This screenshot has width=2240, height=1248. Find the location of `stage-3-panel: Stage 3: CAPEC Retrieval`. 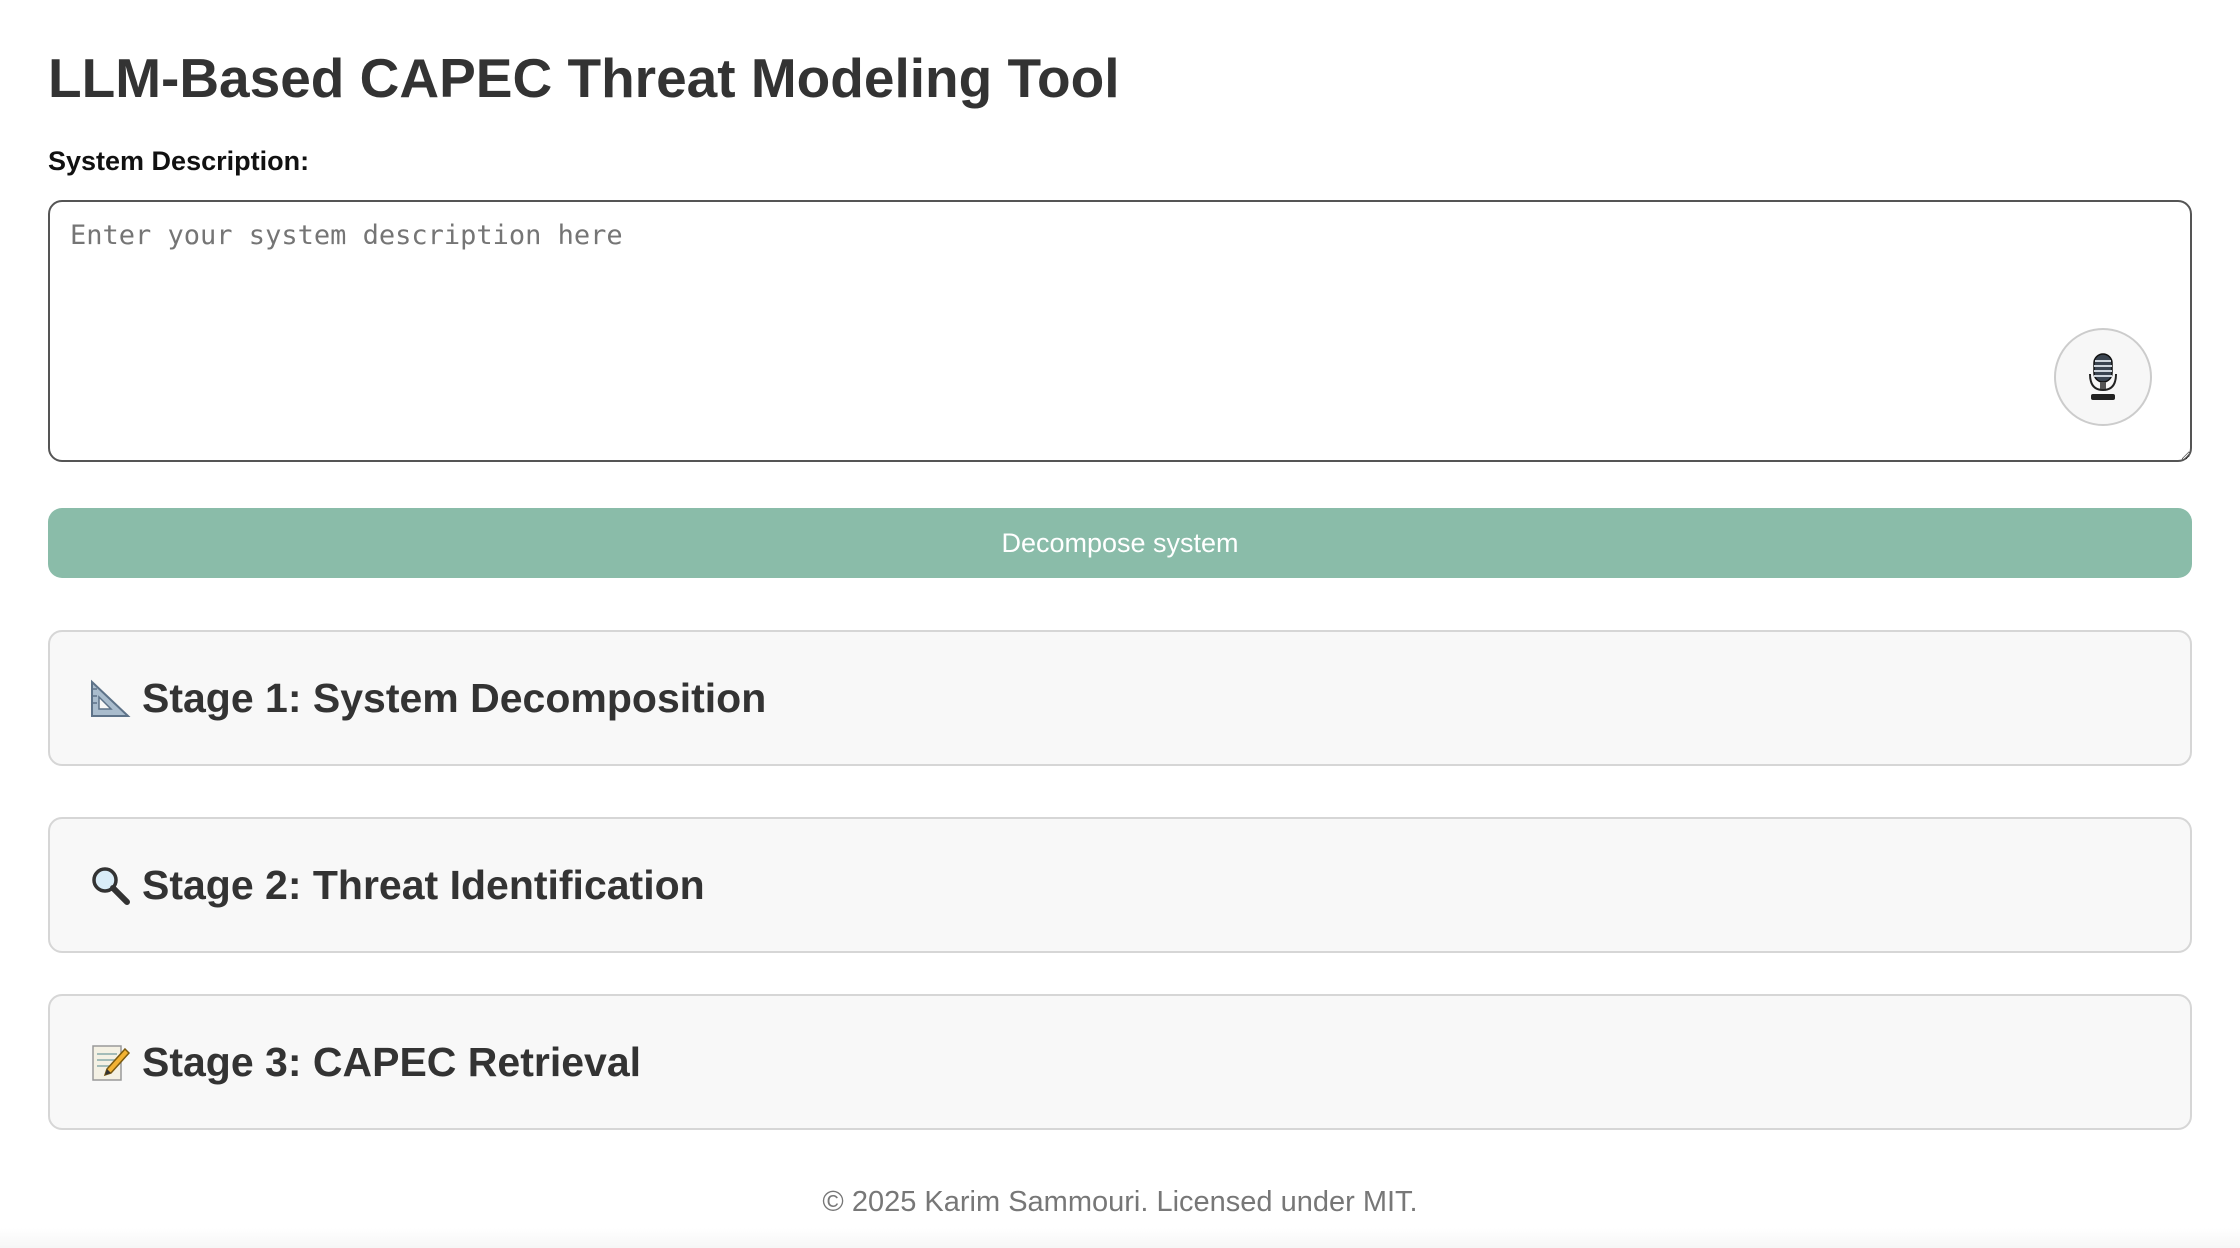

stage-3-panel: Stage 3: CAPEC Retrieval is located at coordinates (1120, 1062).